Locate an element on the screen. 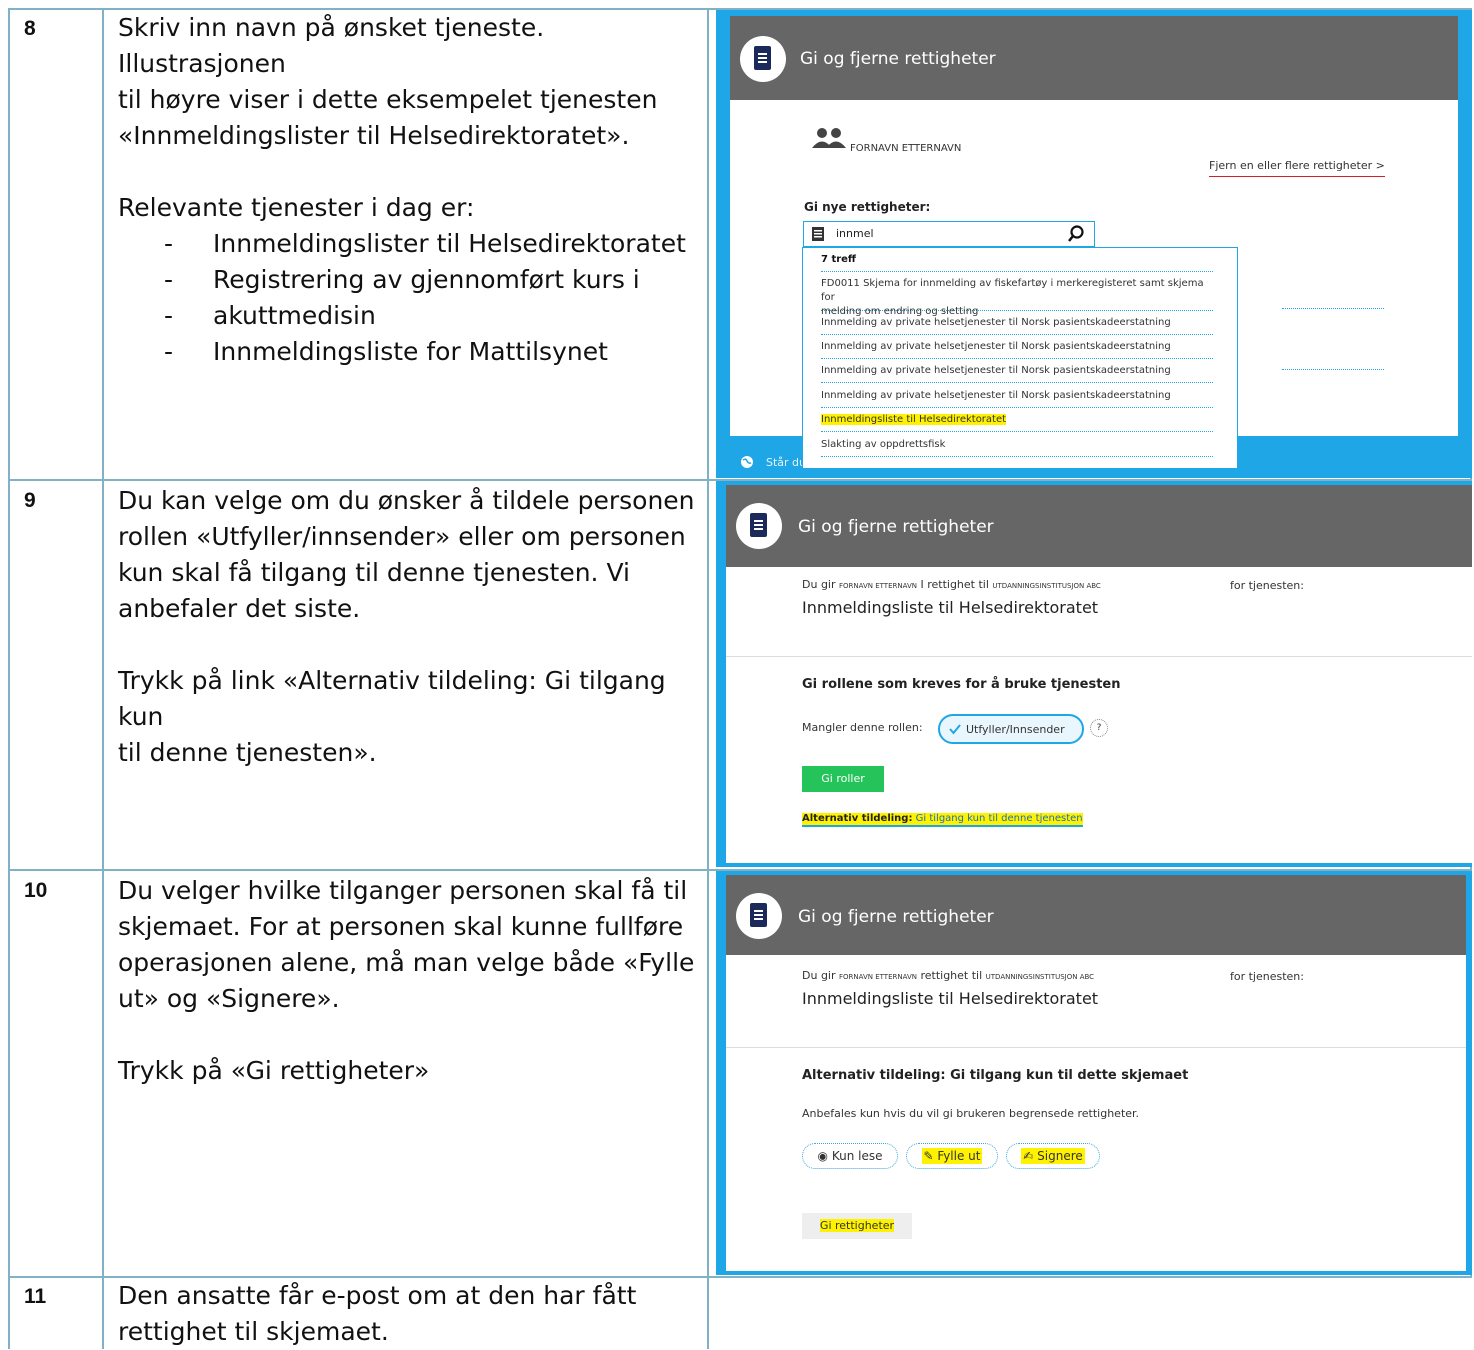 The height and width of the screenshot is (1350, 1474). step-number: 10 is located at coordinates (36, 890).